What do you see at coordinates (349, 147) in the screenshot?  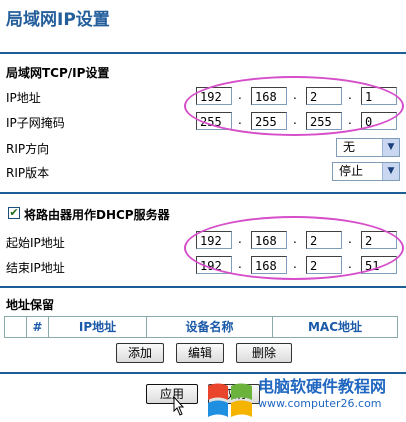 I see `rip-direction-value: 无` at bounding box center [349, 147].